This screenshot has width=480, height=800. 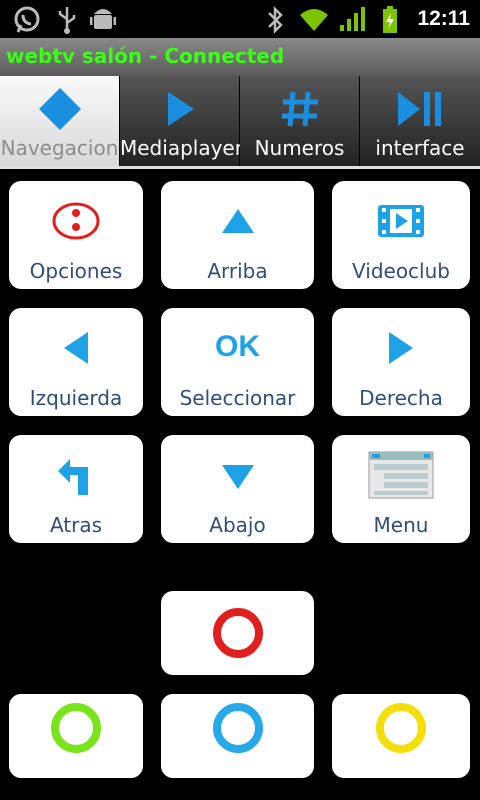 I want to click on blue-button, so click(x=237, y=736).